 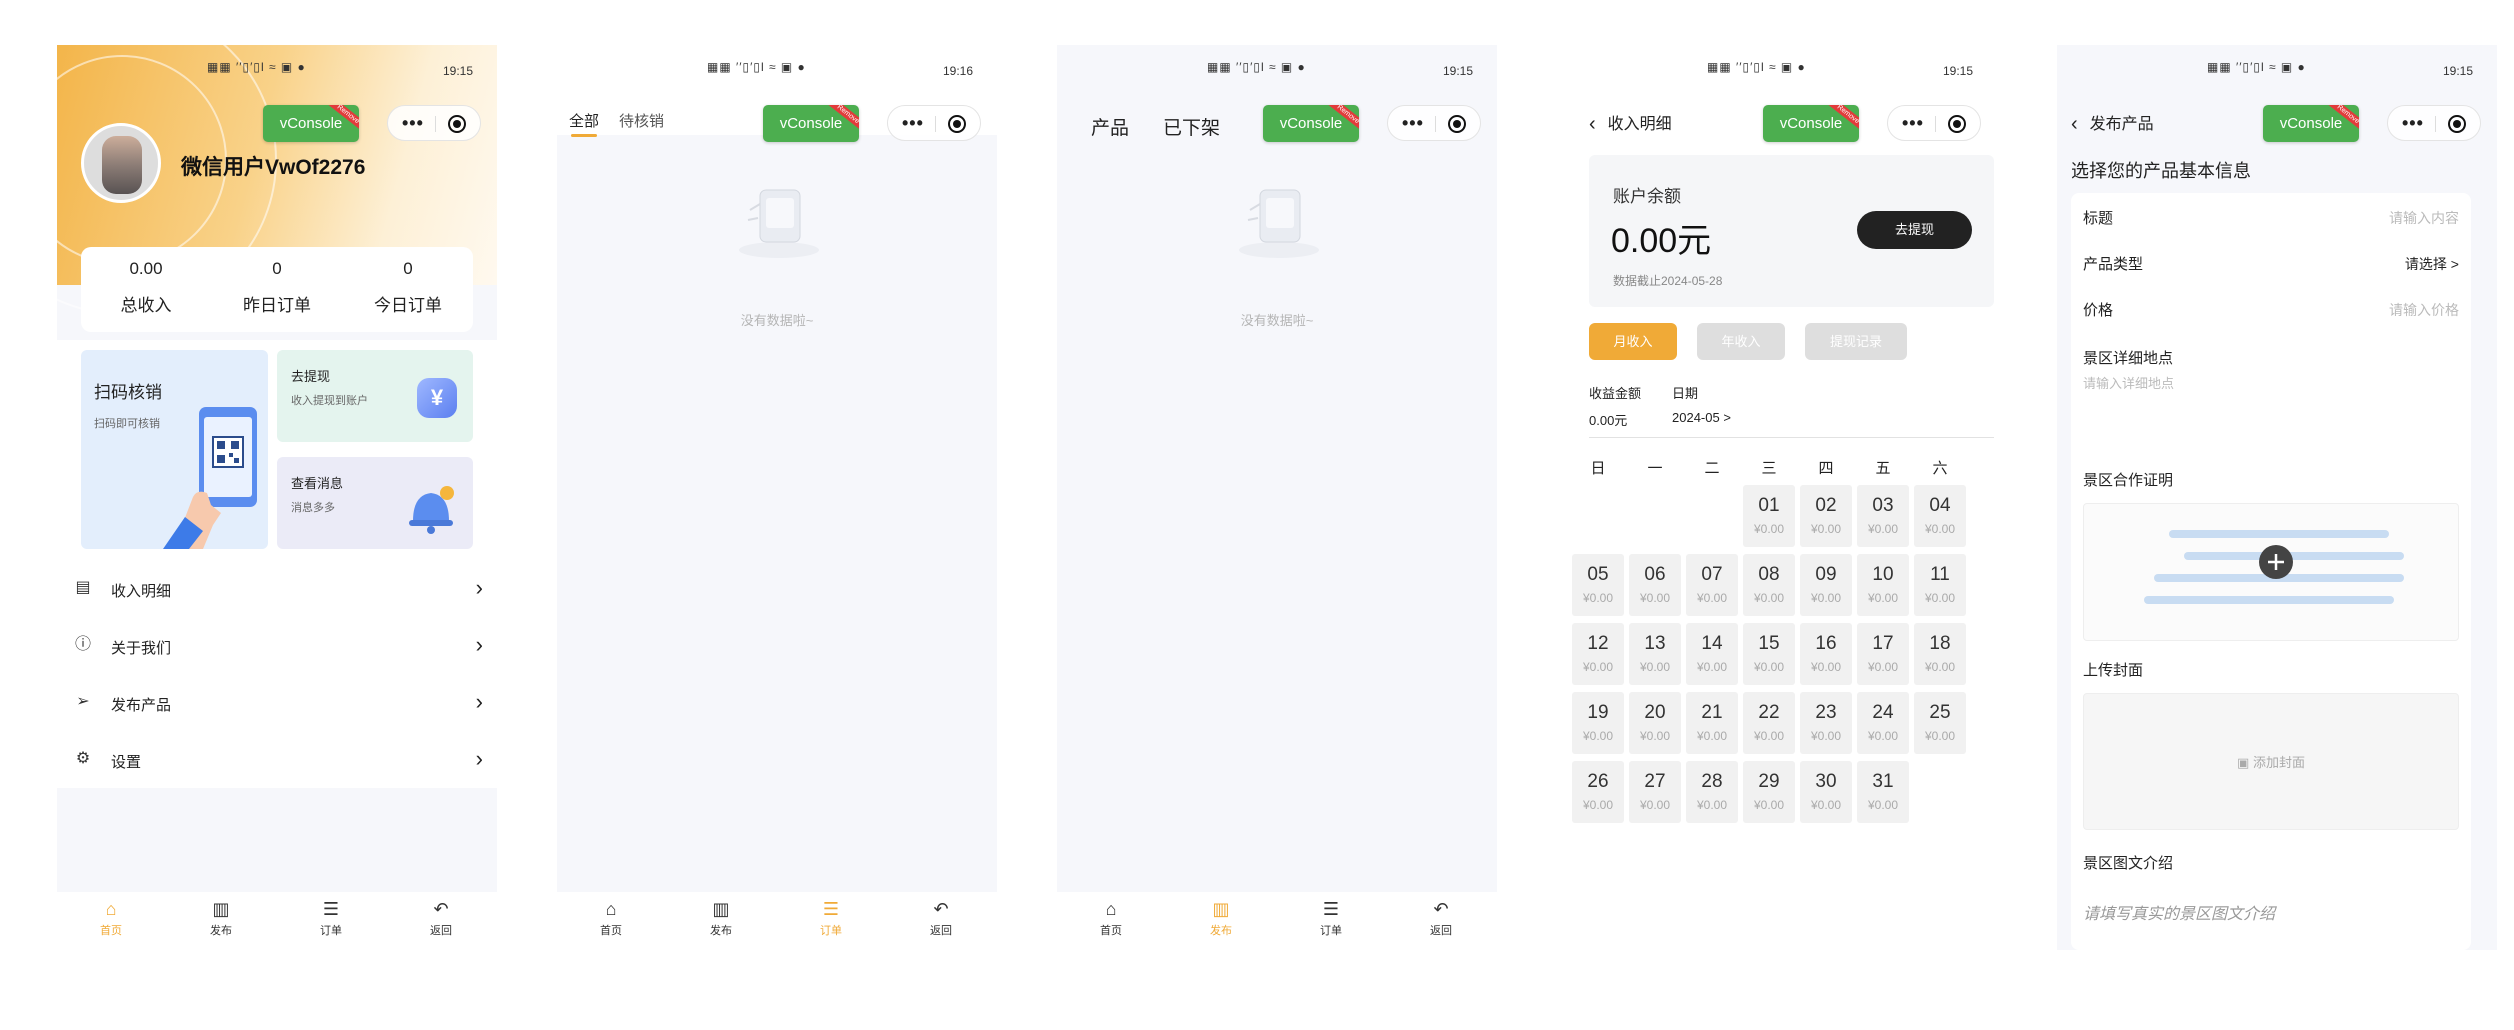 What do you see at coordinates (277, 759) in the screenshot?
I see `menu-settings: ⚙ 设置 ›` at bounding box center [277, 759].